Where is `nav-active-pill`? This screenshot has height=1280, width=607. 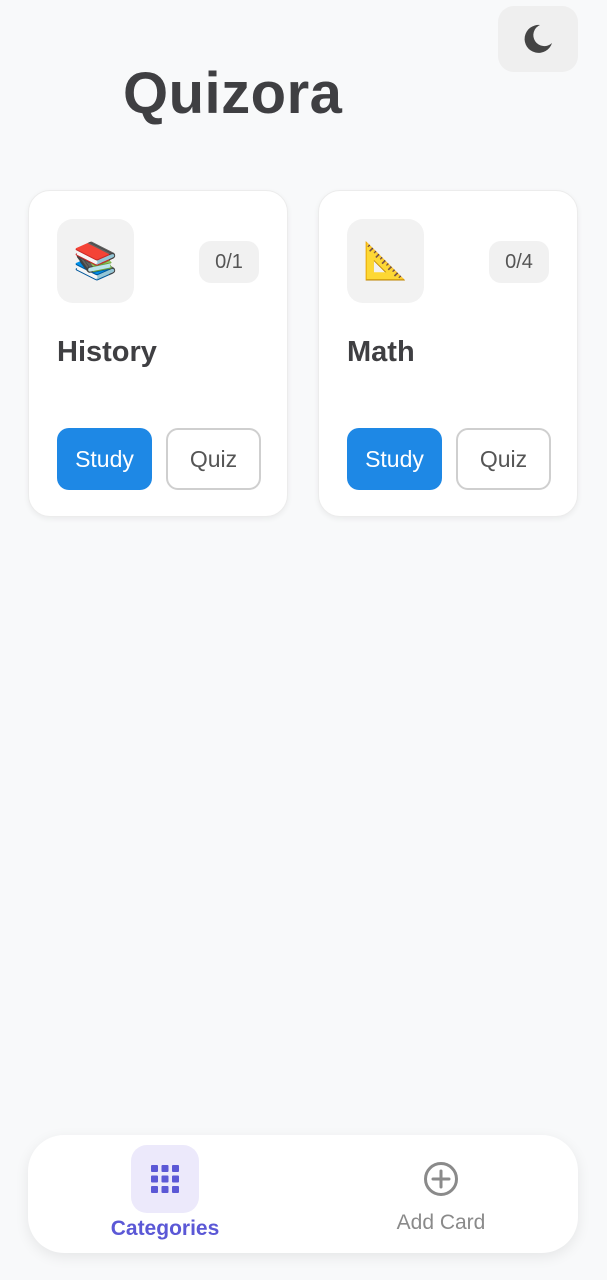
nav-active-pill is located at coordinates (165, 1179).